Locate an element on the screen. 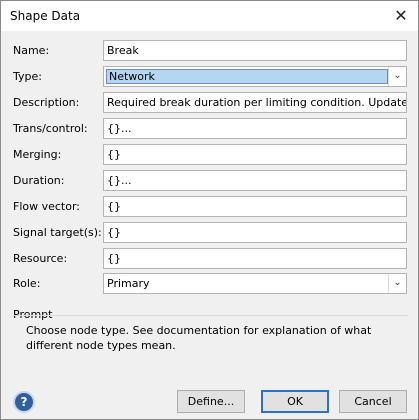 The width and height of the screenshot is (419, 420). resource-field: {} is located at coordinates (255, 258).